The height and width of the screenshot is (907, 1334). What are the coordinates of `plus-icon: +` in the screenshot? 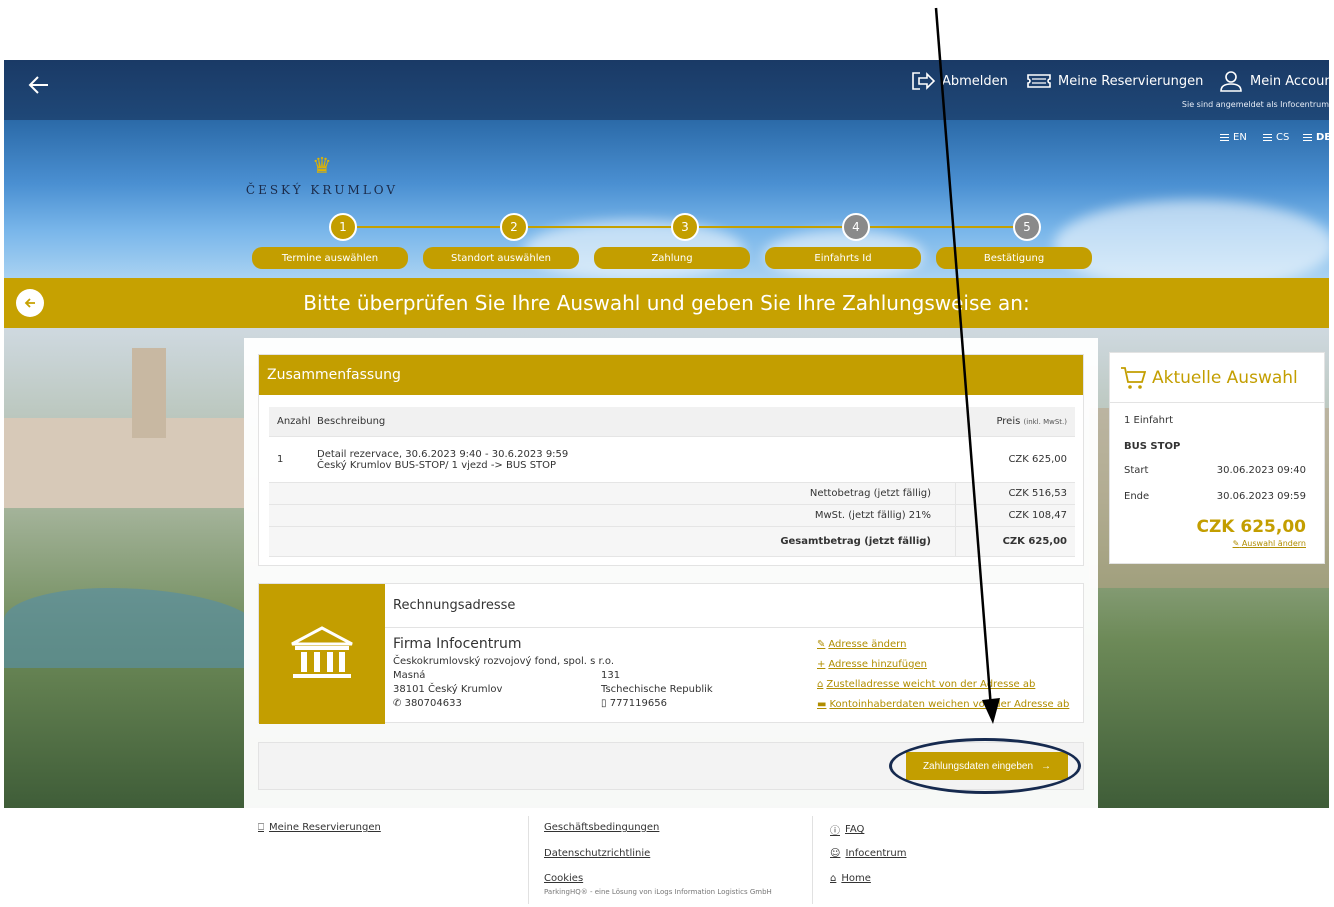 It's located at (821, 664).